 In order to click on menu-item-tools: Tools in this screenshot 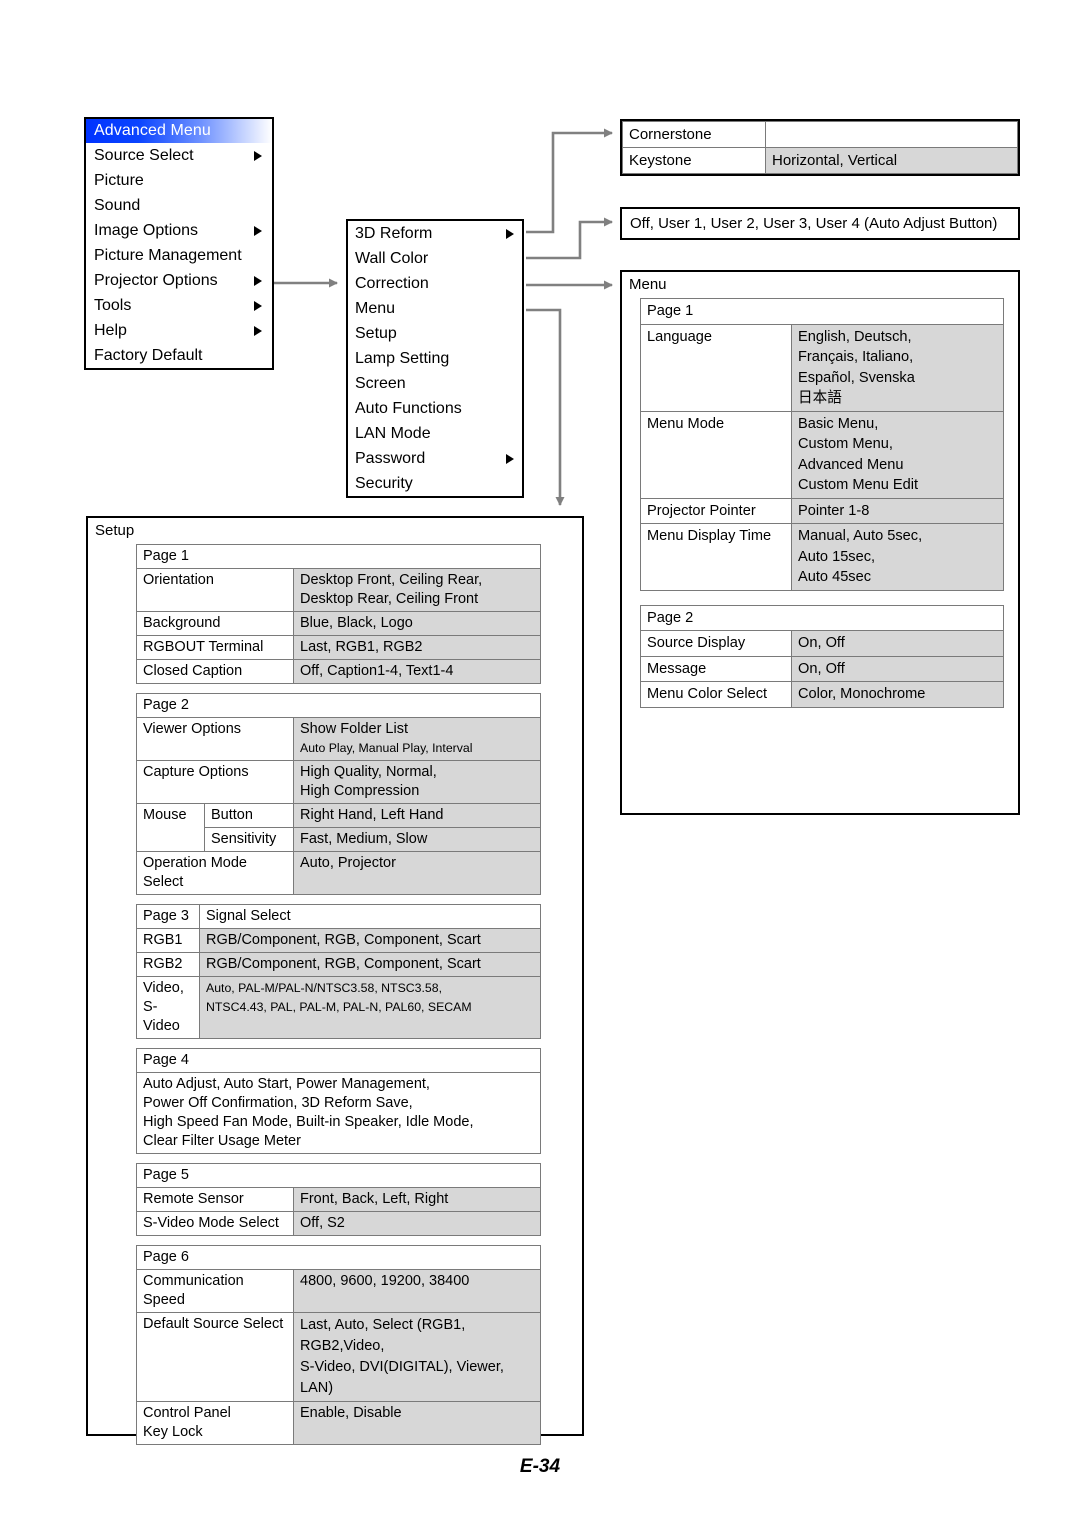, I will do `click(179, 305)`.